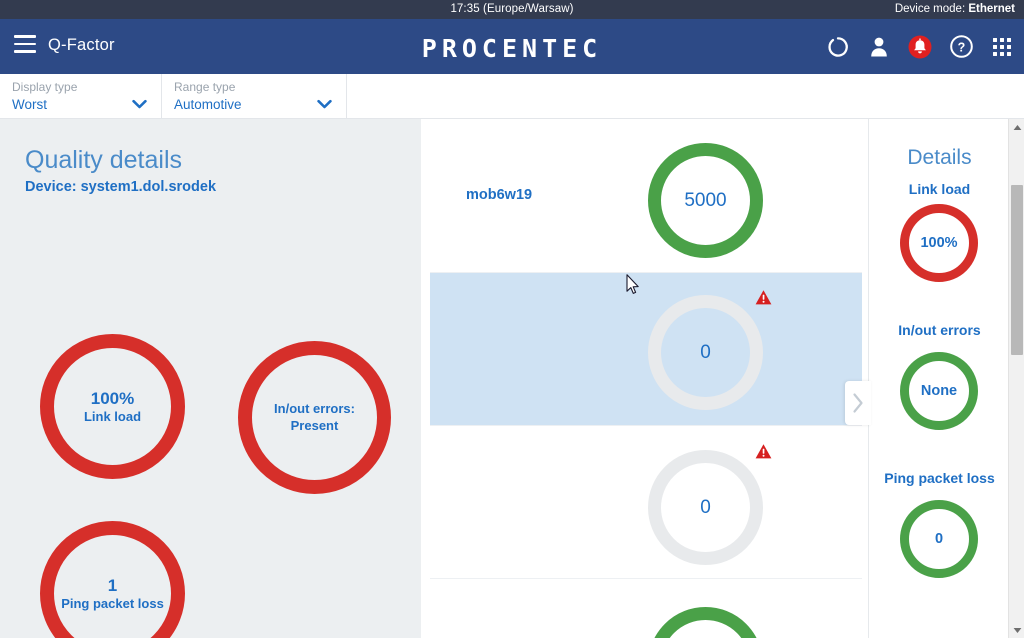  I want to click on user-icon, so click(879, 47).